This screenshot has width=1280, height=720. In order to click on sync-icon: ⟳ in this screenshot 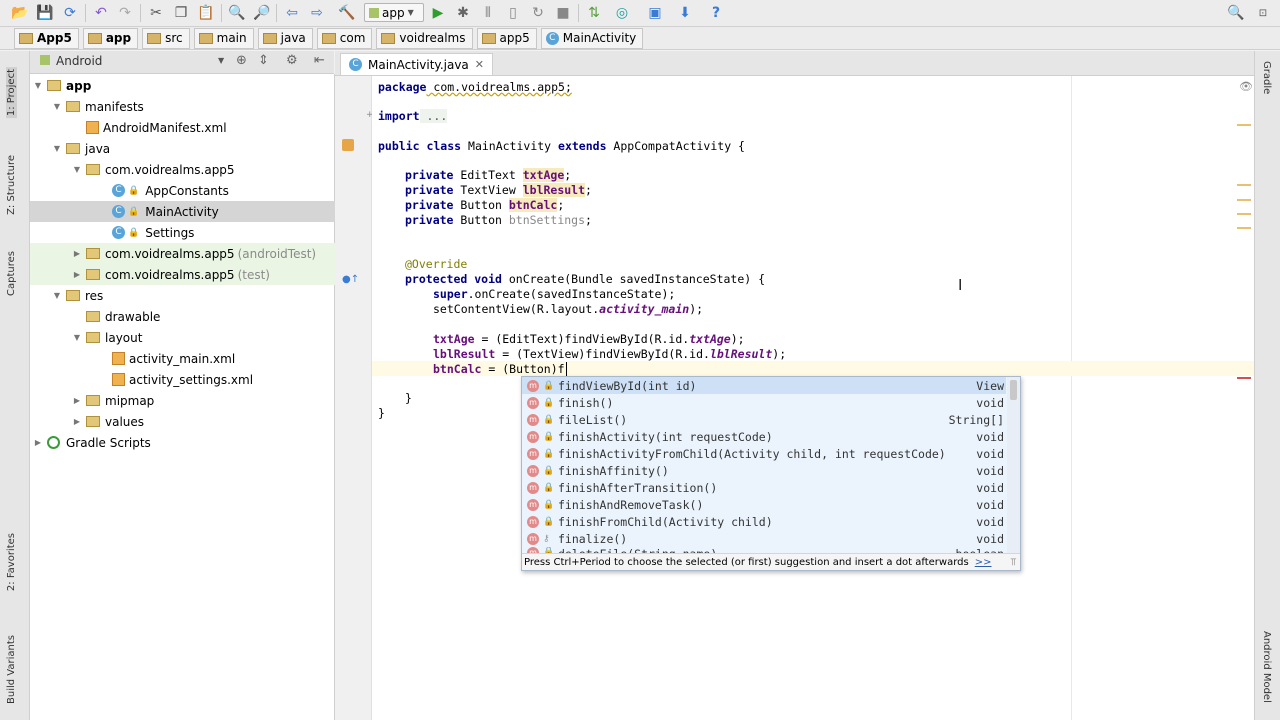, I will do `click(70, 13)`.